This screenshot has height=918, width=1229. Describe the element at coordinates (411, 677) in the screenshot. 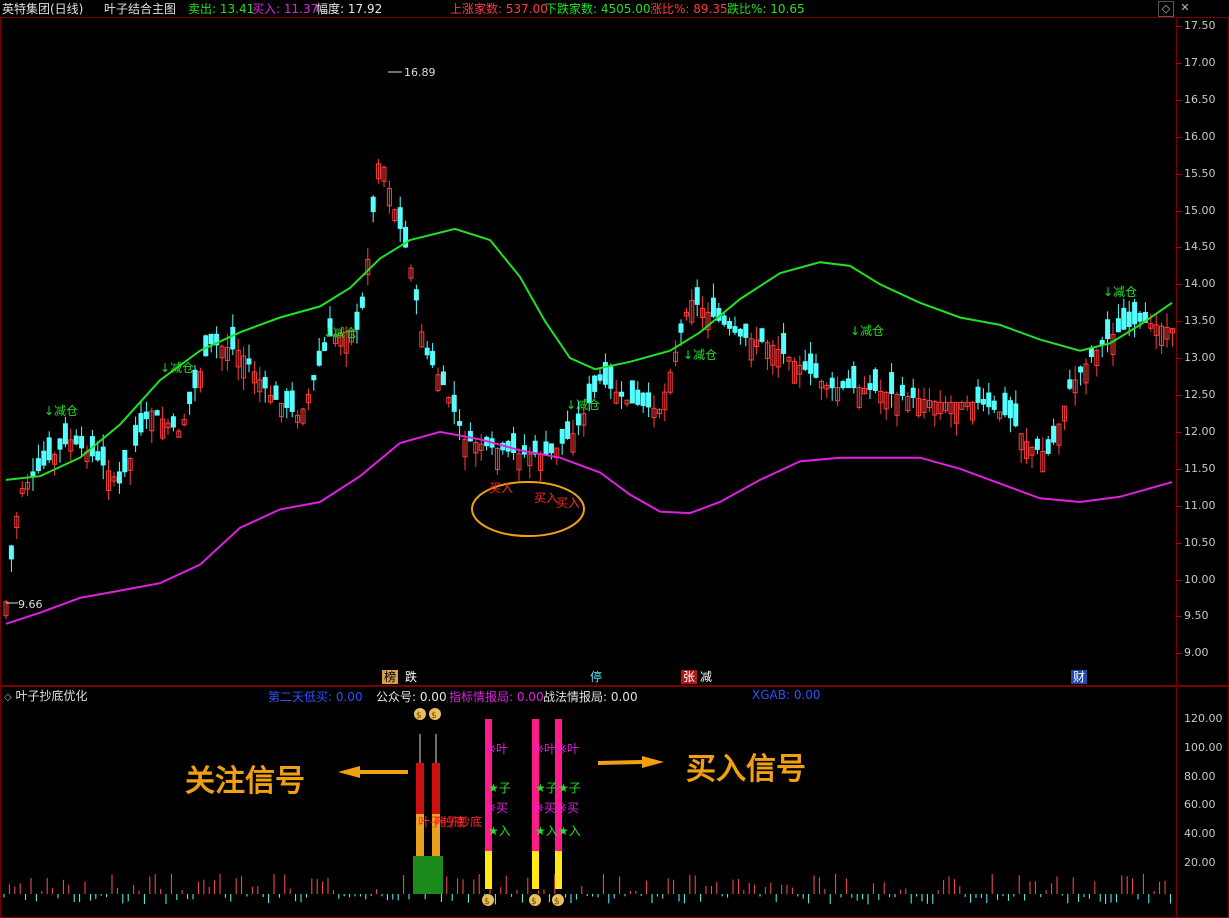

I see `event-tag-drop: 跌` at that location.